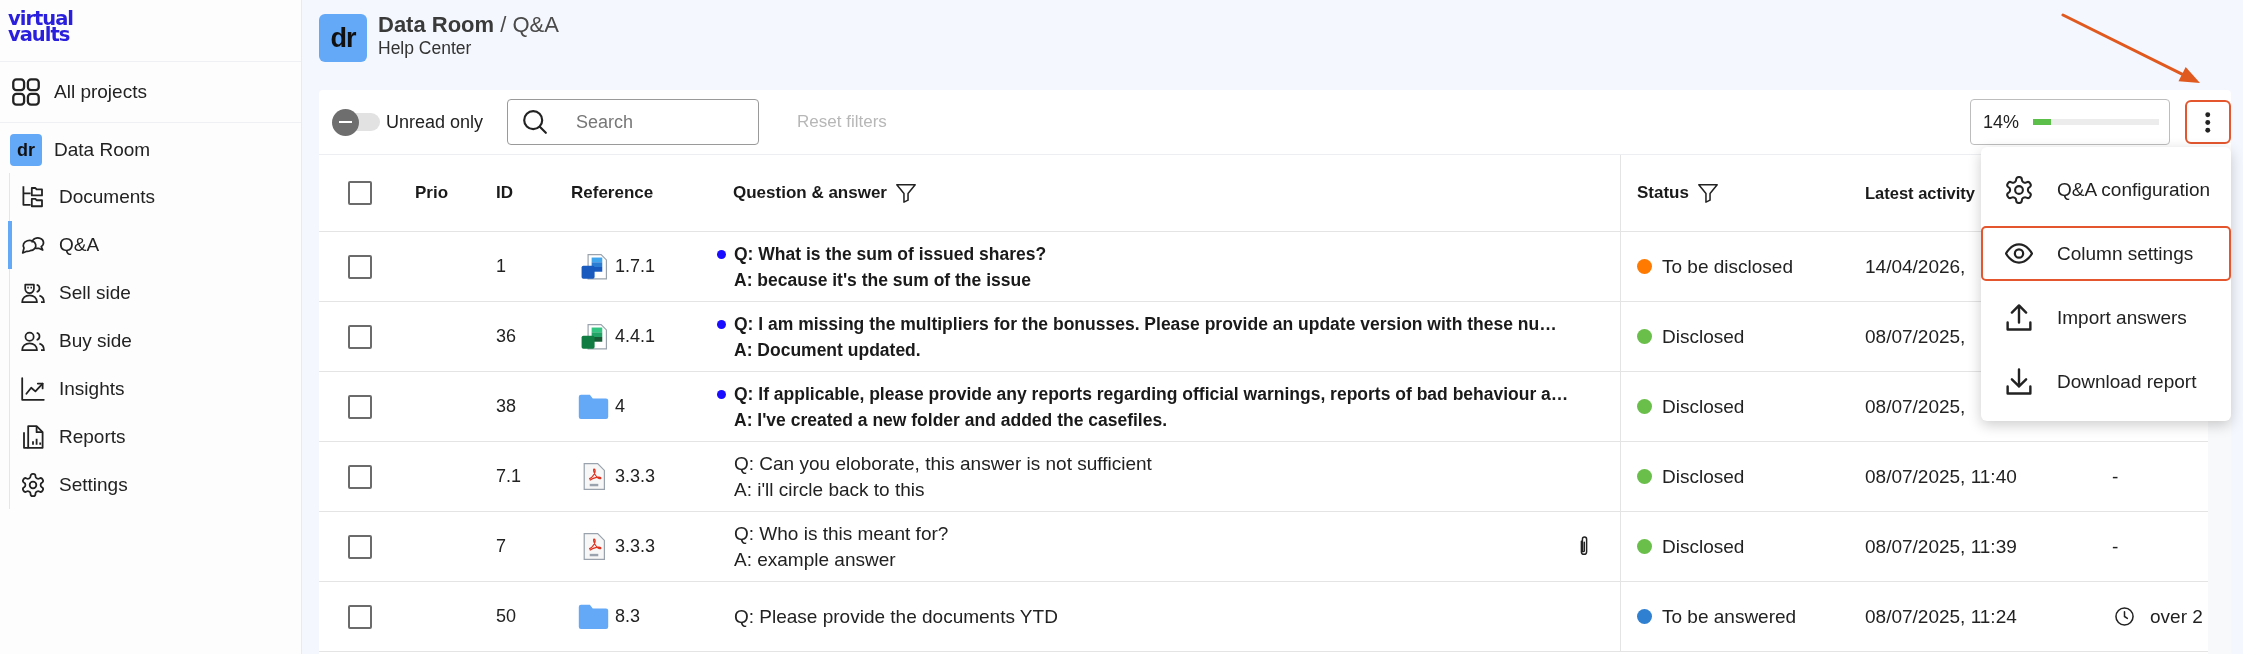  Describe the element at coordinates (26, 92) in the screenshot. I see `grid-icon` at that location.